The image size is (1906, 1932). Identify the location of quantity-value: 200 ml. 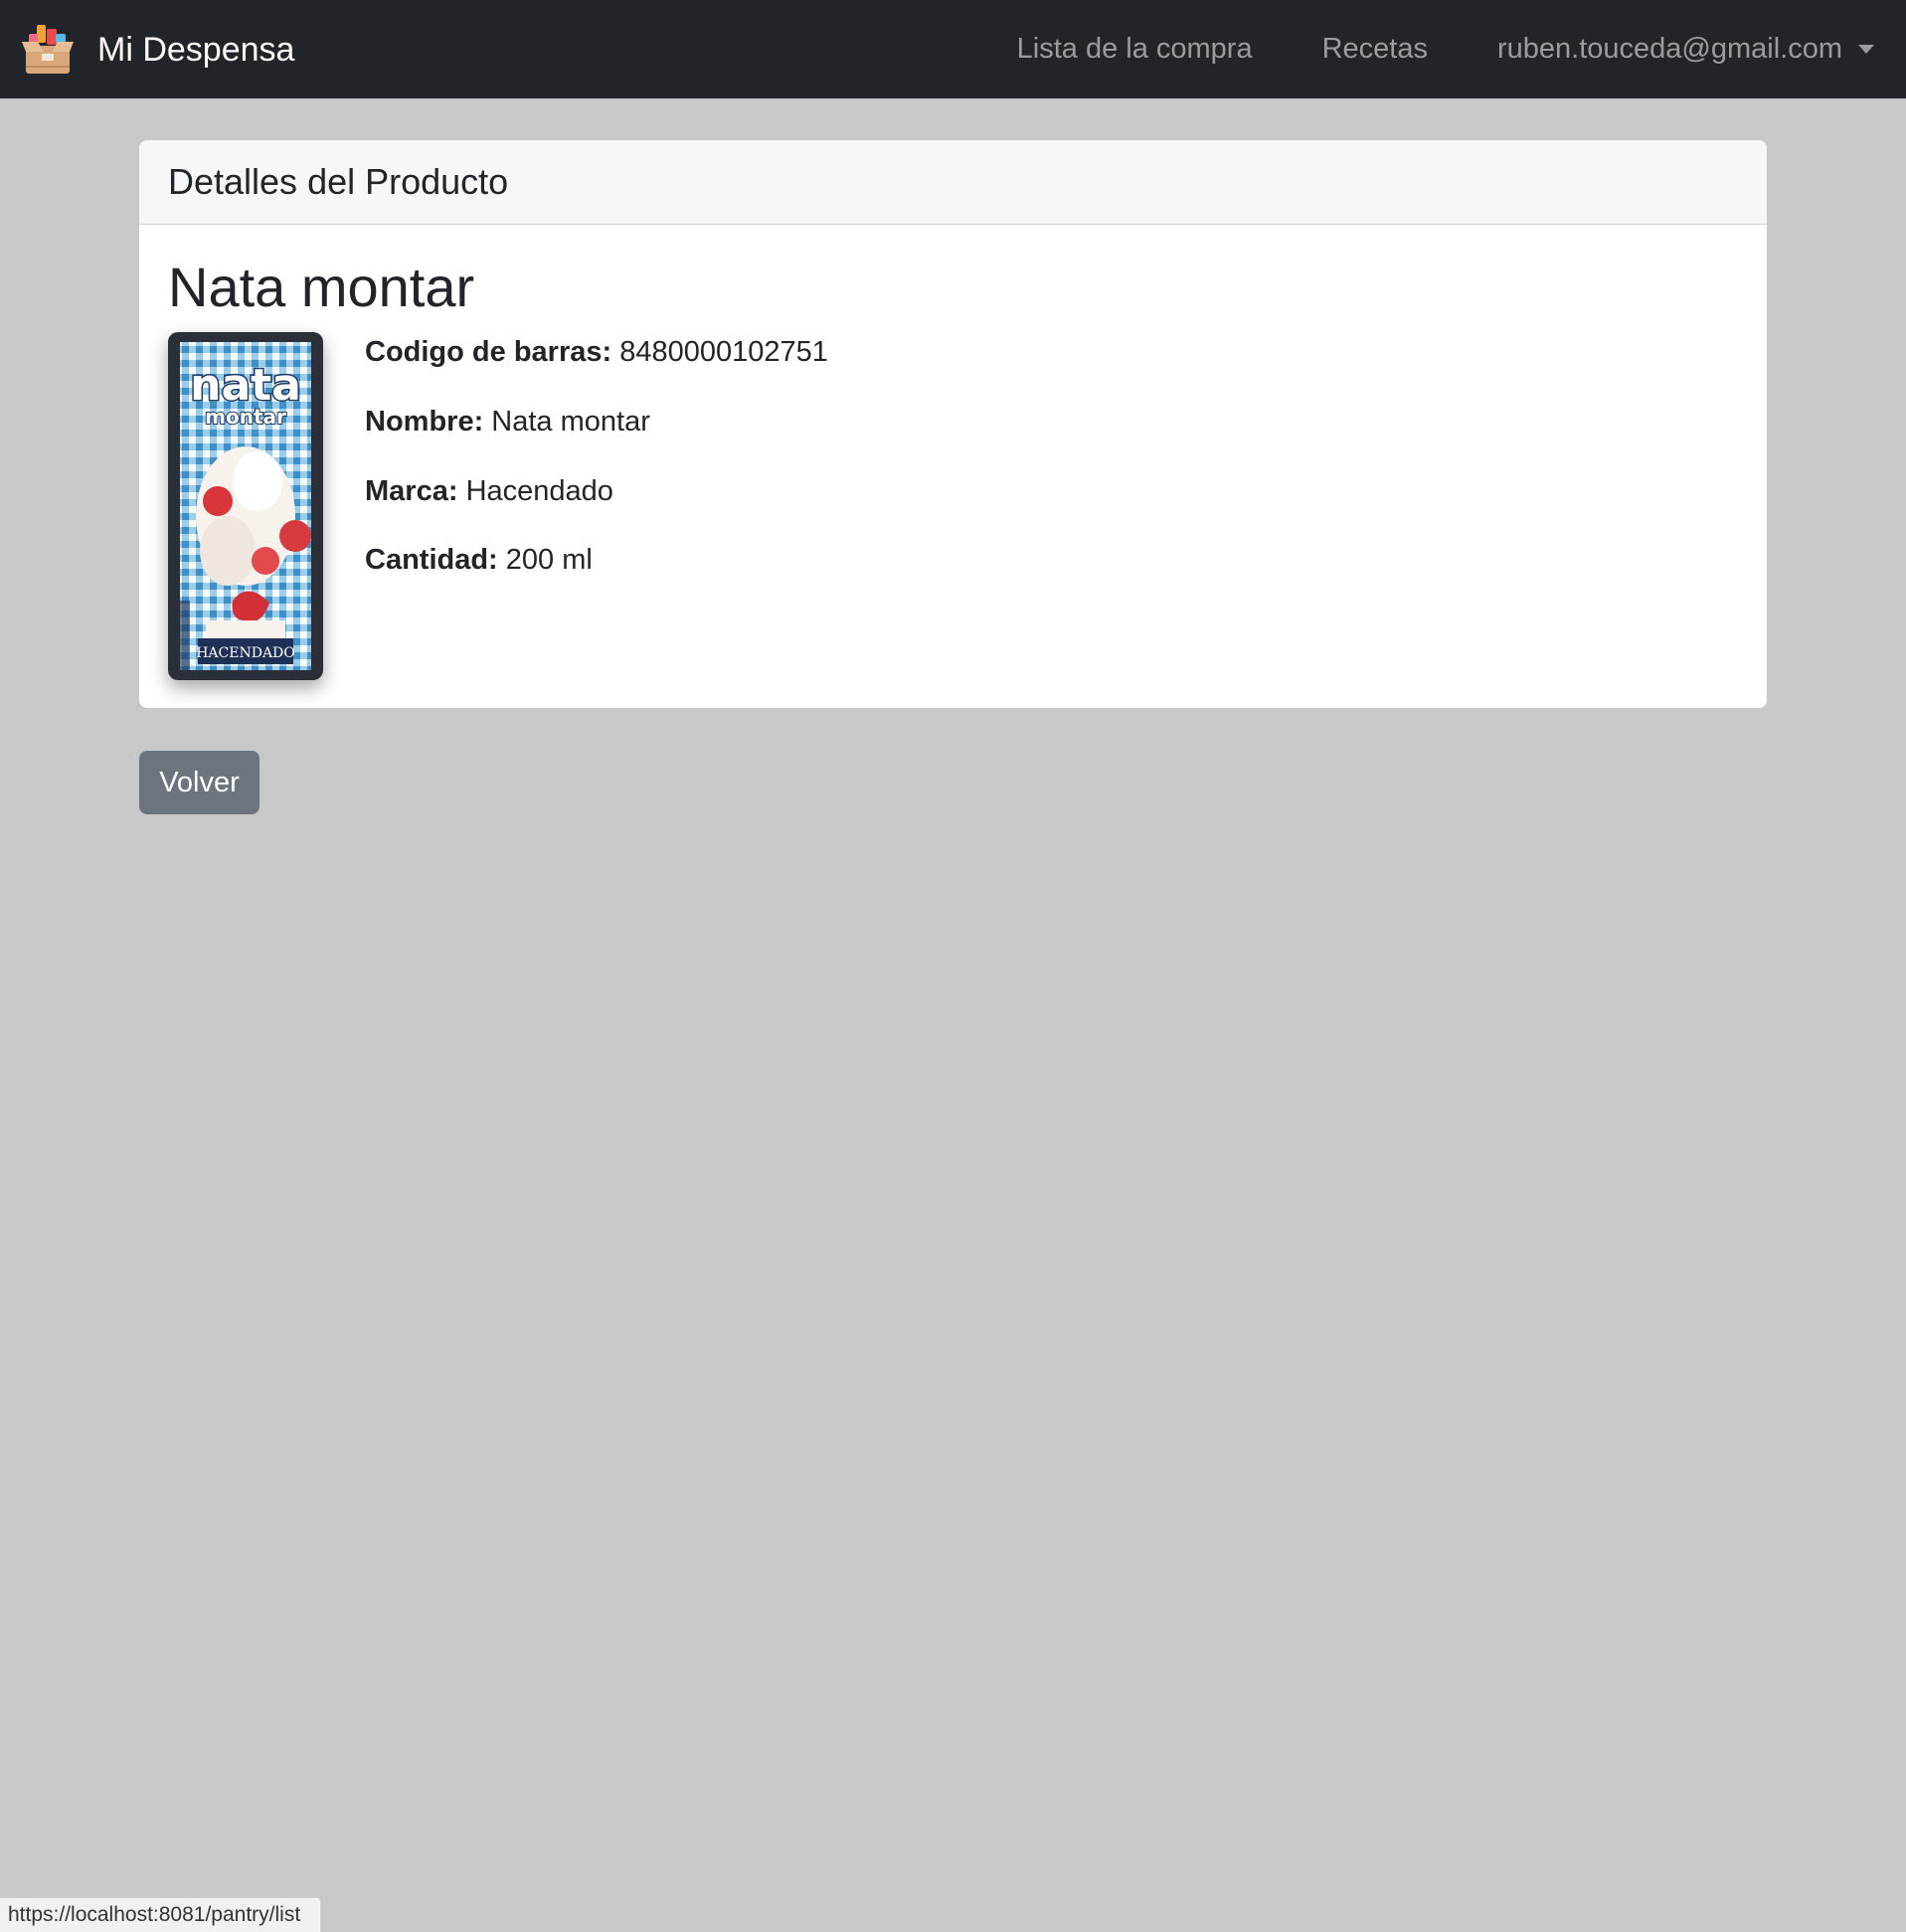
(549, 560).